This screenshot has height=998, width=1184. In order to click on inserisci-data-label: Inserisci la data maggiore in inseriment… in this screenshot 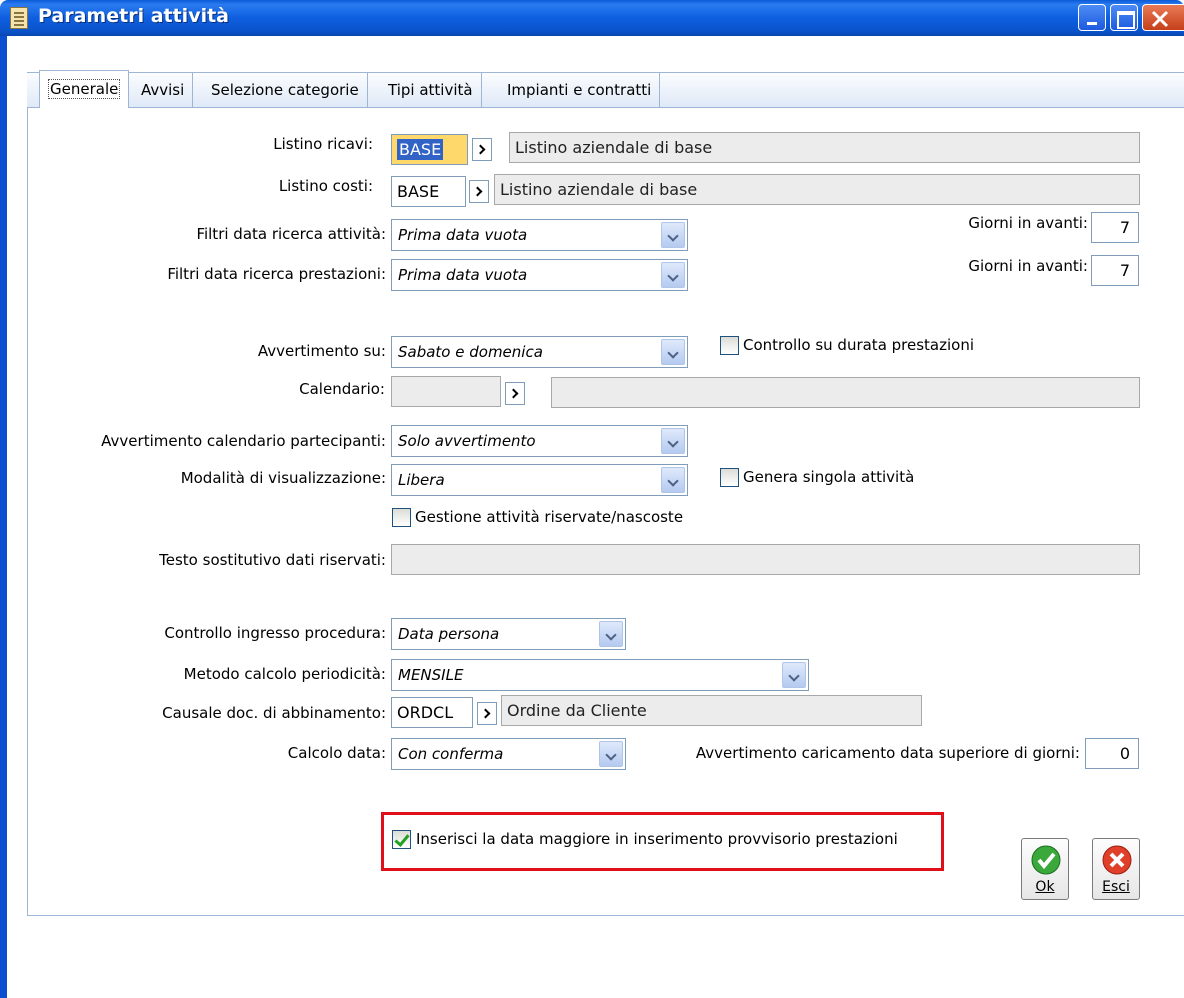, I will do `click(657, 839)`.